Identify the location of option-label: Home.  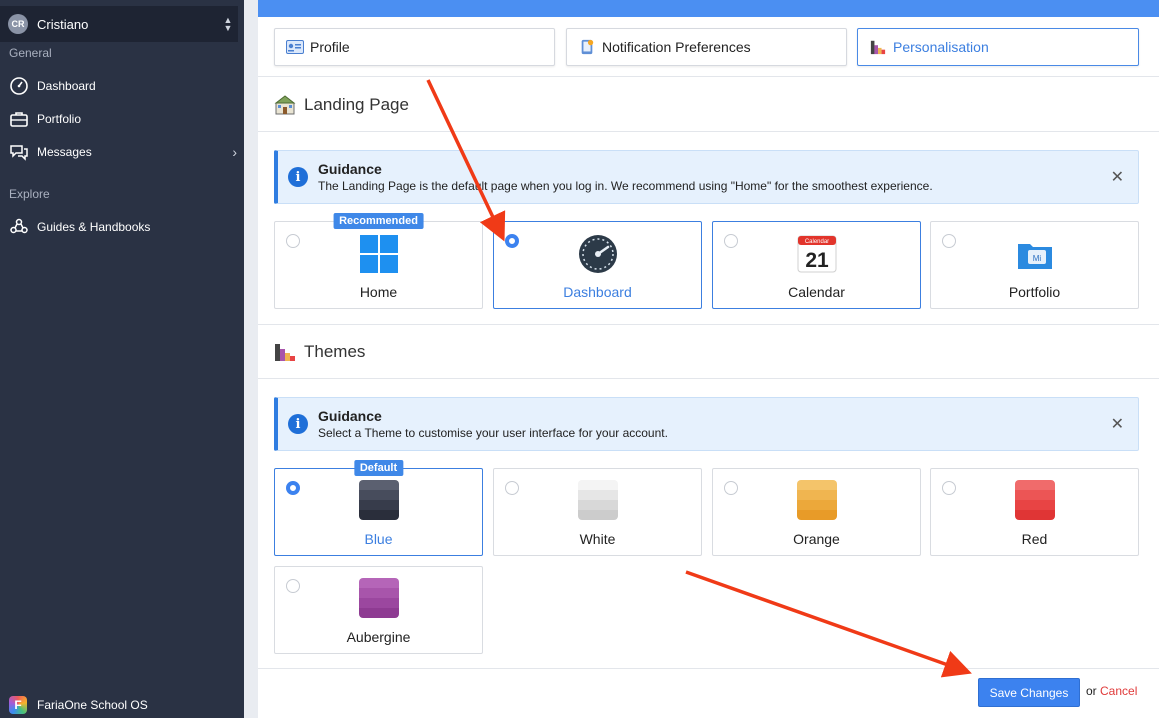
(378, 292).